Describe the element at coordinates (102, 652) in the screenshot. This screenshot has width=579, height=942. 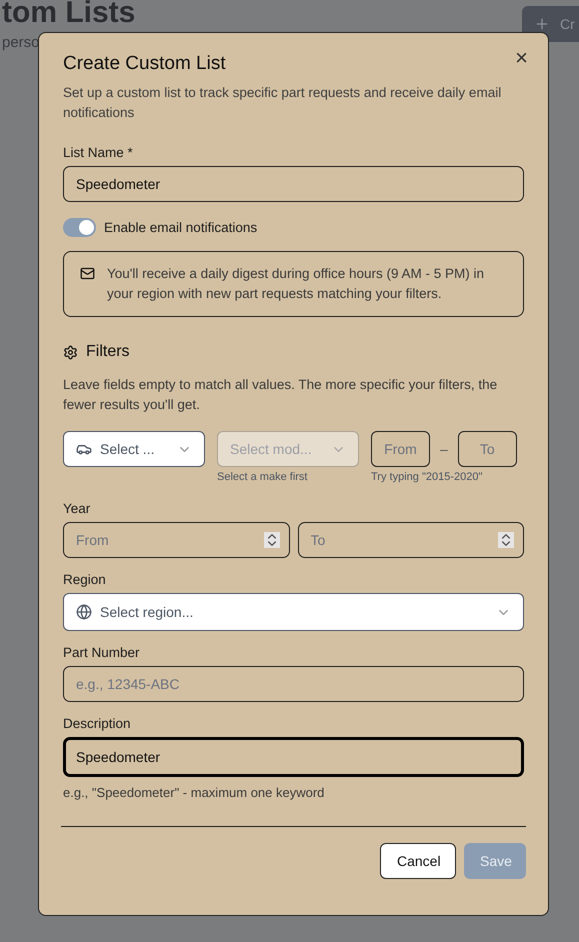
I see `field-label: Part Number` at that location.